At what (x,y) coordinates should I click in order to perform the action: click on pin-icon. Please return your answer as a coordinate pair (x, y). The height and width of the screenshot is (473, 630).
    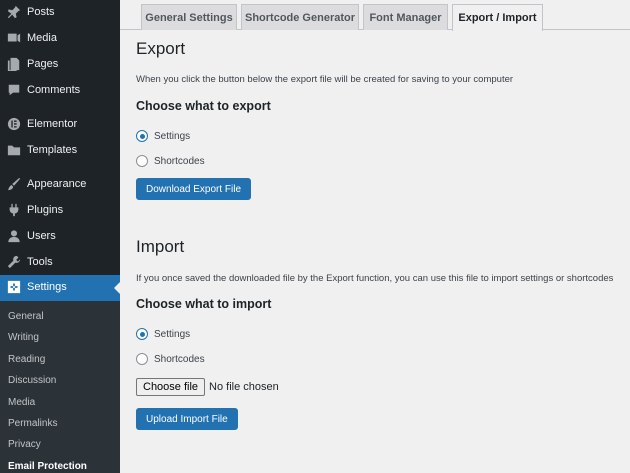
    Looking at the image, I should click on (14, 12).